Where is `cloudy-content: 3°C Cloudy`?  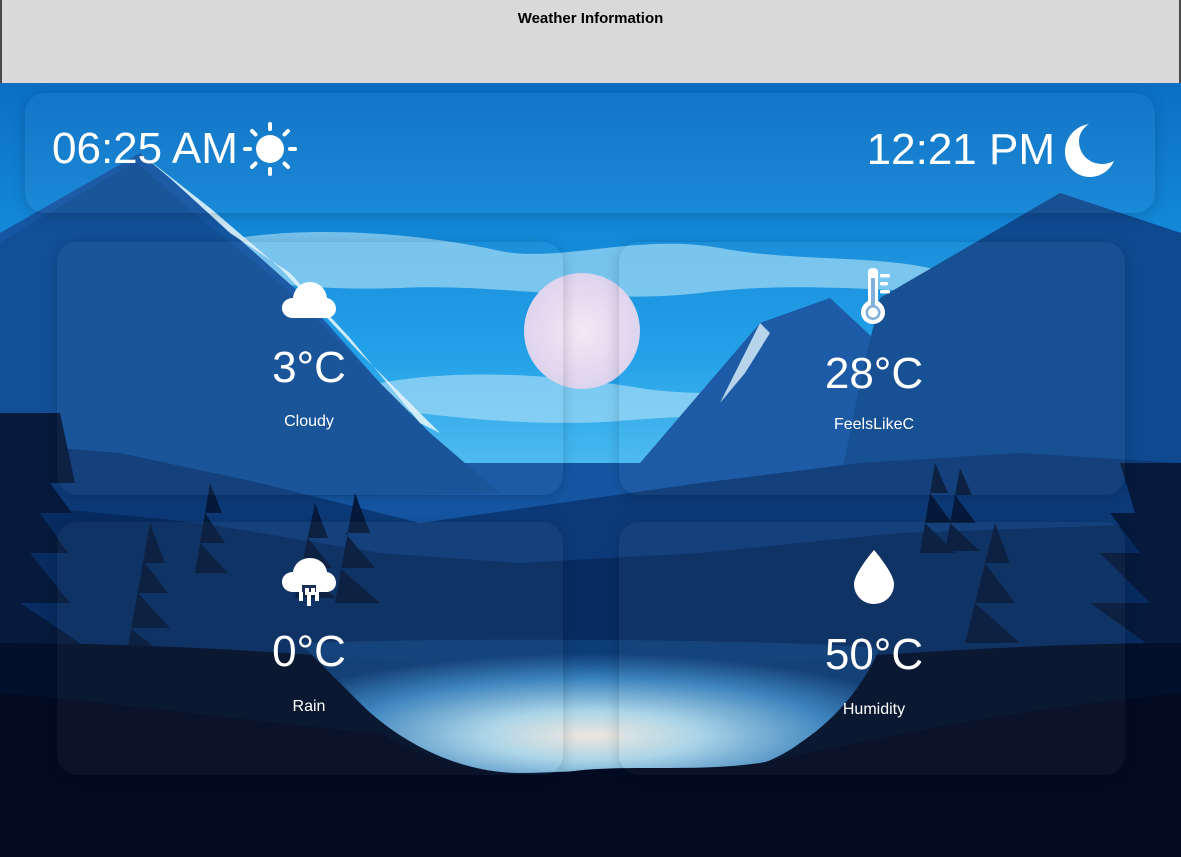
cloudy-content: 3°C Cloudy is located at coordinates (309, 354).